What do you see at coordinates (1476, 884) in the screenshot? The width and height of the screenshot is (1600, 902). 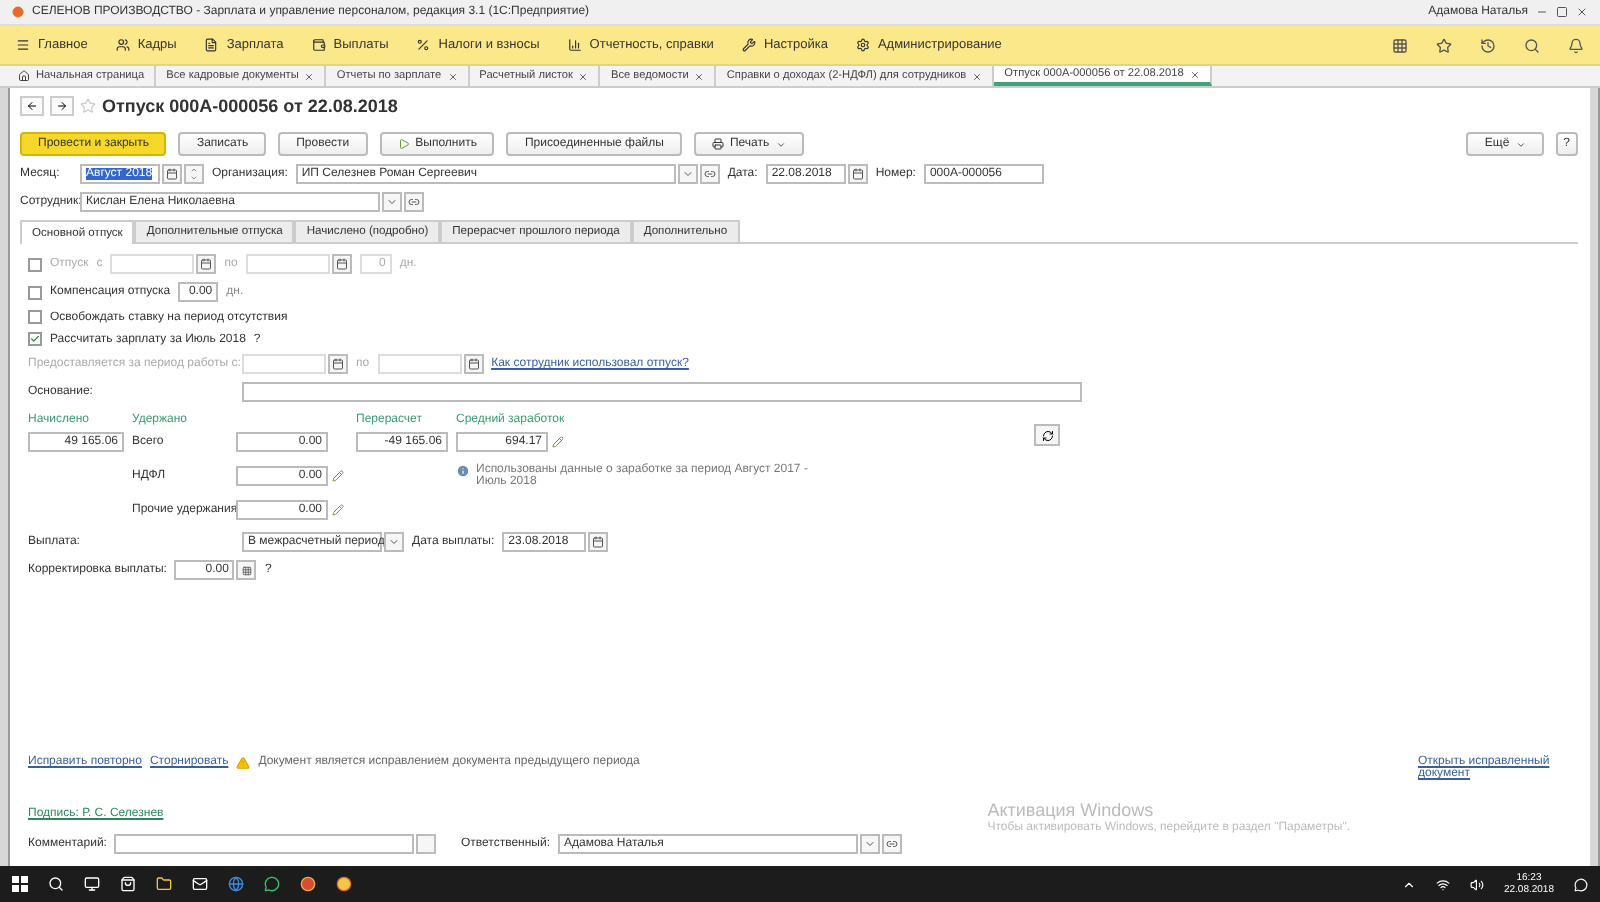 I see `volume-icon` at bounding box center [1476, 884].